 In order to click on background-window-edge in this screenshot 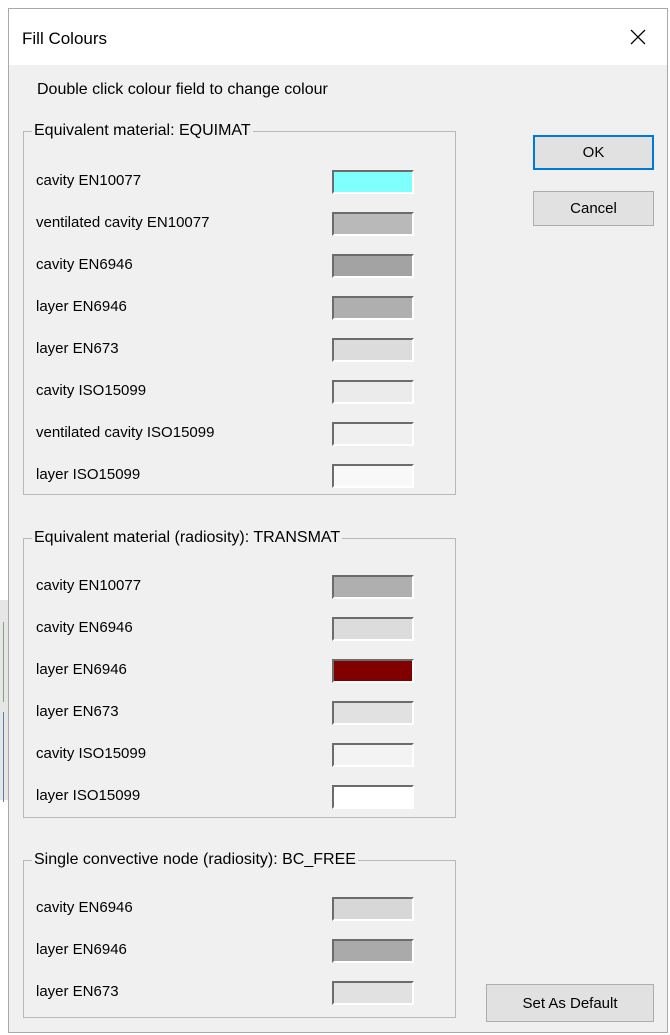, I will do `click(4, 701)`.